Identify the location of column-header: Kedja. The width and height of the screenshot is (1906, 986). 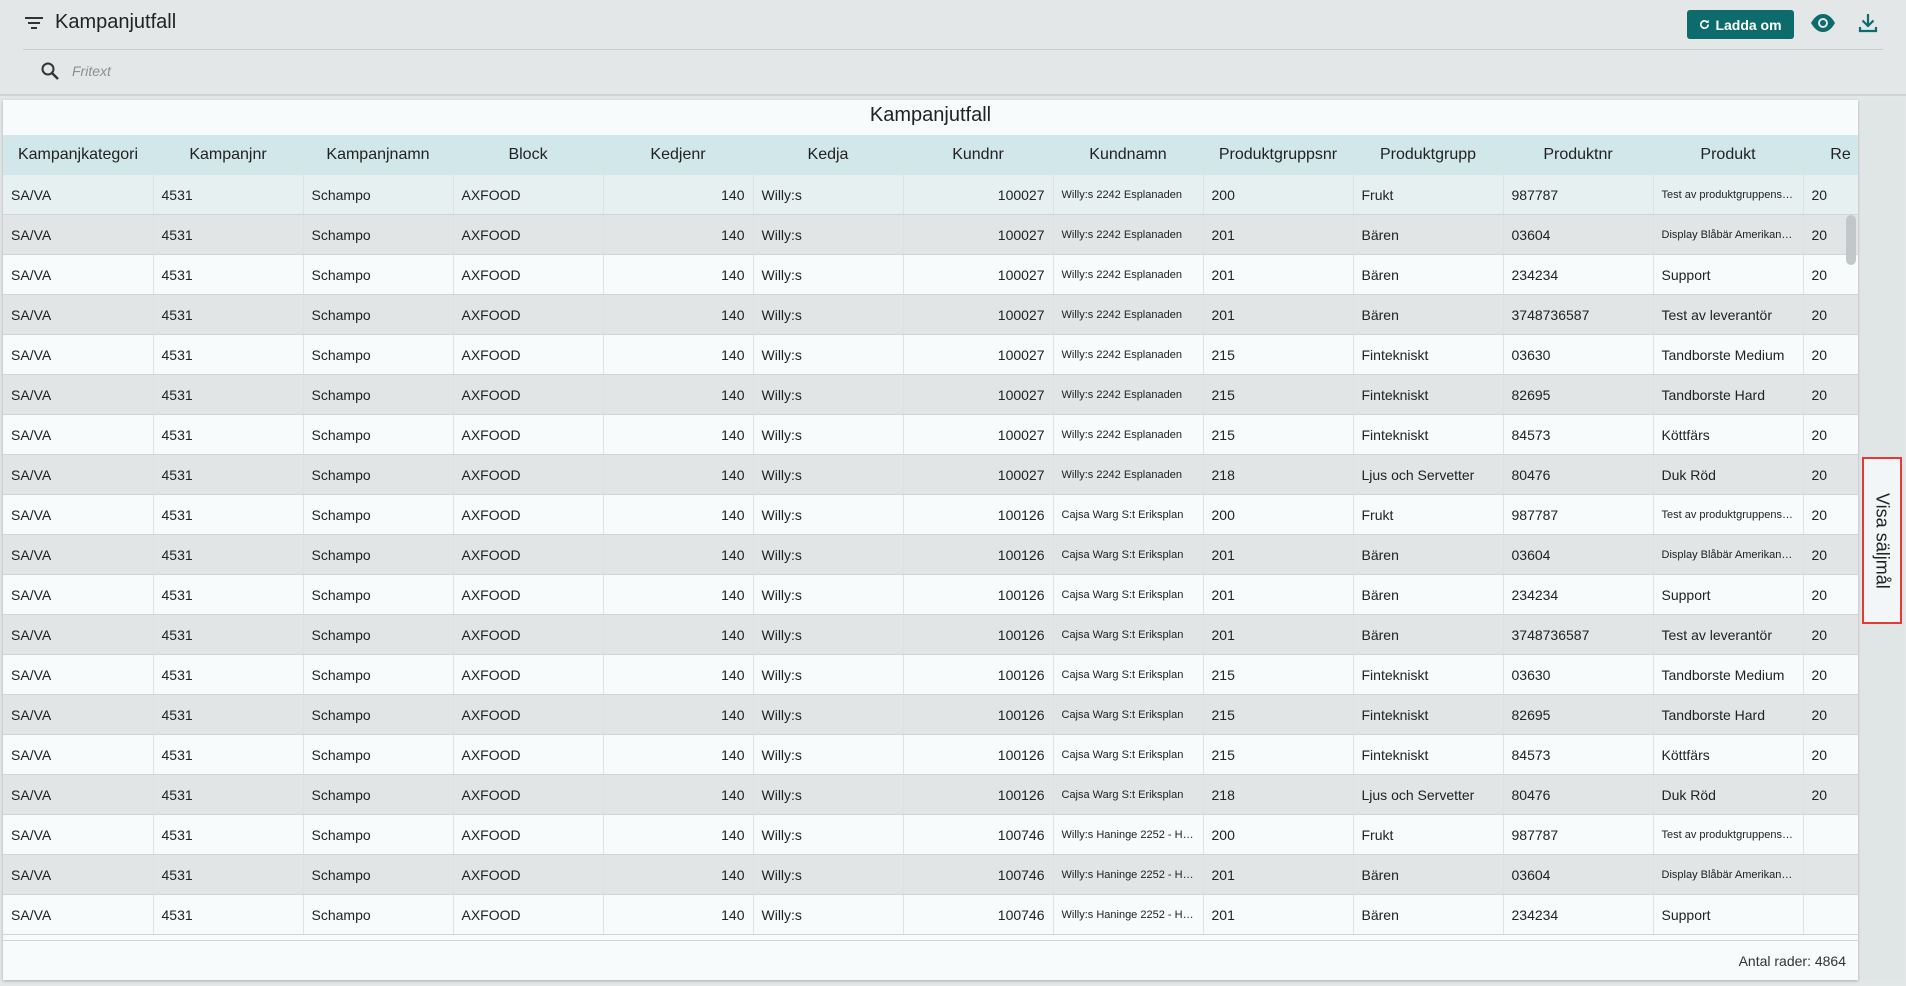
(828, 155).